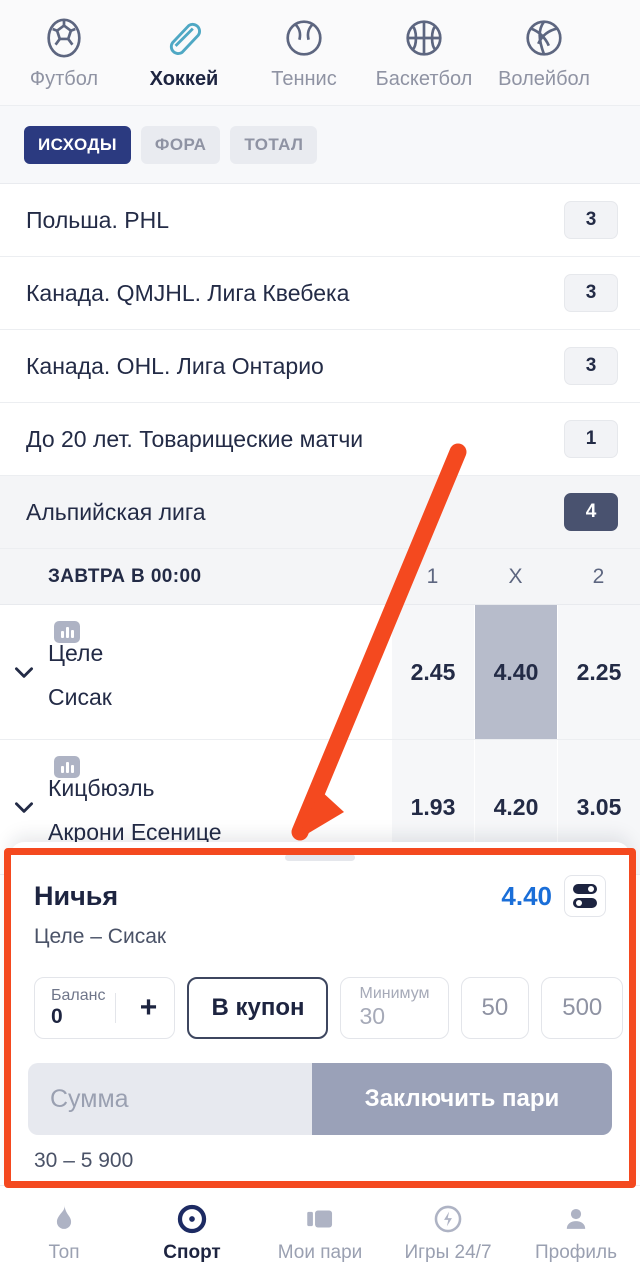  I want to click on sports-nav: Футбол Хоккей Теннис Баскетбол Волейбол, so click(320, 53).